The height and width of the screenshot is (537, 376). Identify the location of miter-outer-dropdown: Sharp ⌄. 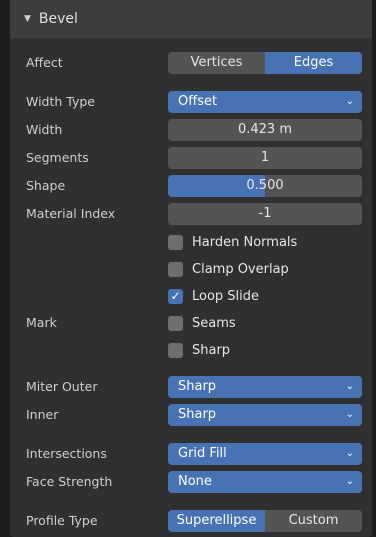
(265, 387).